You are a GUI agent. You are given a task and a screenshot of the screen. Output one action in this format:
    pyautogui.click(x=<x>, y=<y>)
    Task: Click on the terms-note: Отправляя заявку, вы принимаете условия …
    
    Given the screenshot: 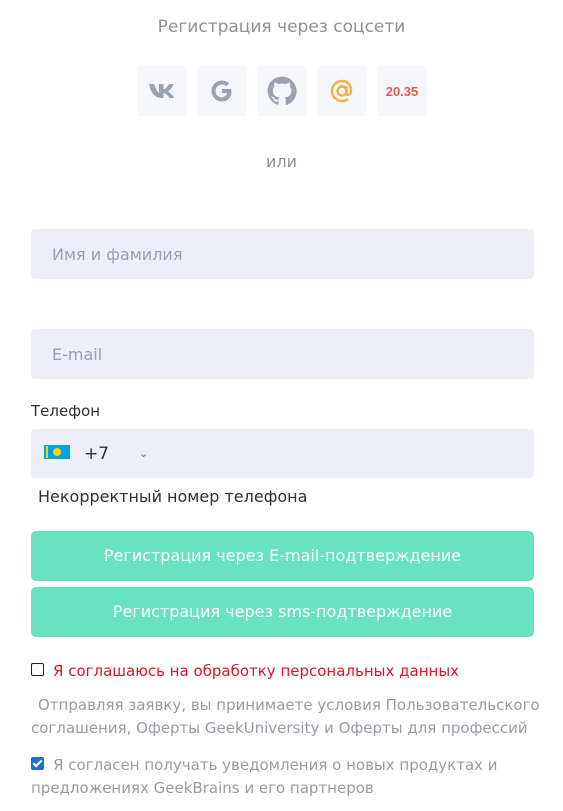 What is the action you would take?
    pyautogui.click(x=285, y=716)
    